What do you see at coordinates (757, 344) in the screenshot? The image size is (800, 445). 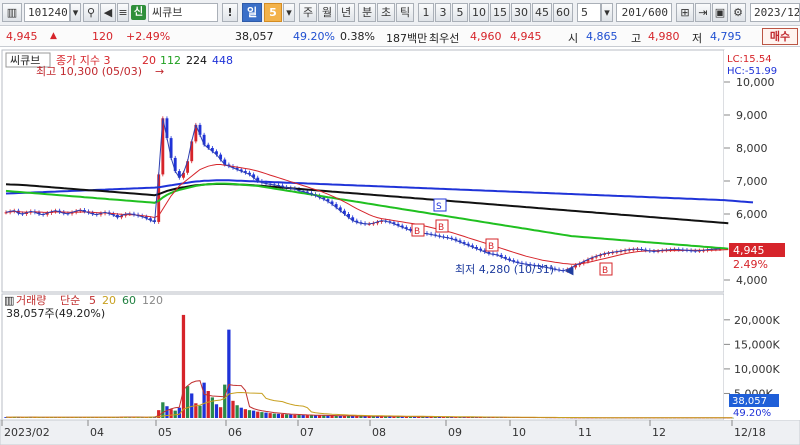 I see `volume-tick-label: 15,000K` at bounding box center [757, 344].